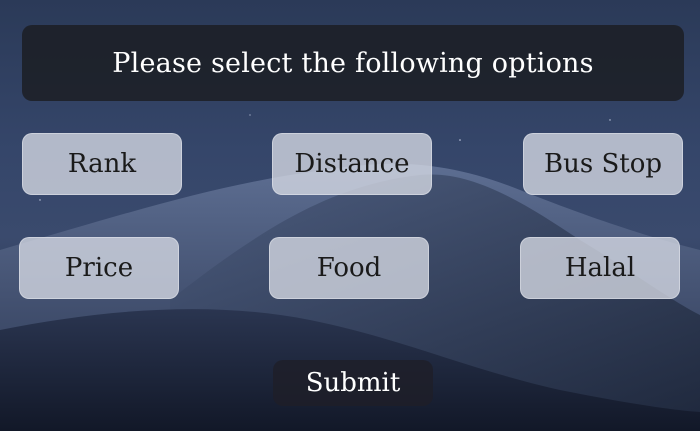 This screenshot has width=700, height=431. What do you see at coordinates (349, 268) in the screenshot?
I see `option-food-button: Food` at bounding box center [349, 268].